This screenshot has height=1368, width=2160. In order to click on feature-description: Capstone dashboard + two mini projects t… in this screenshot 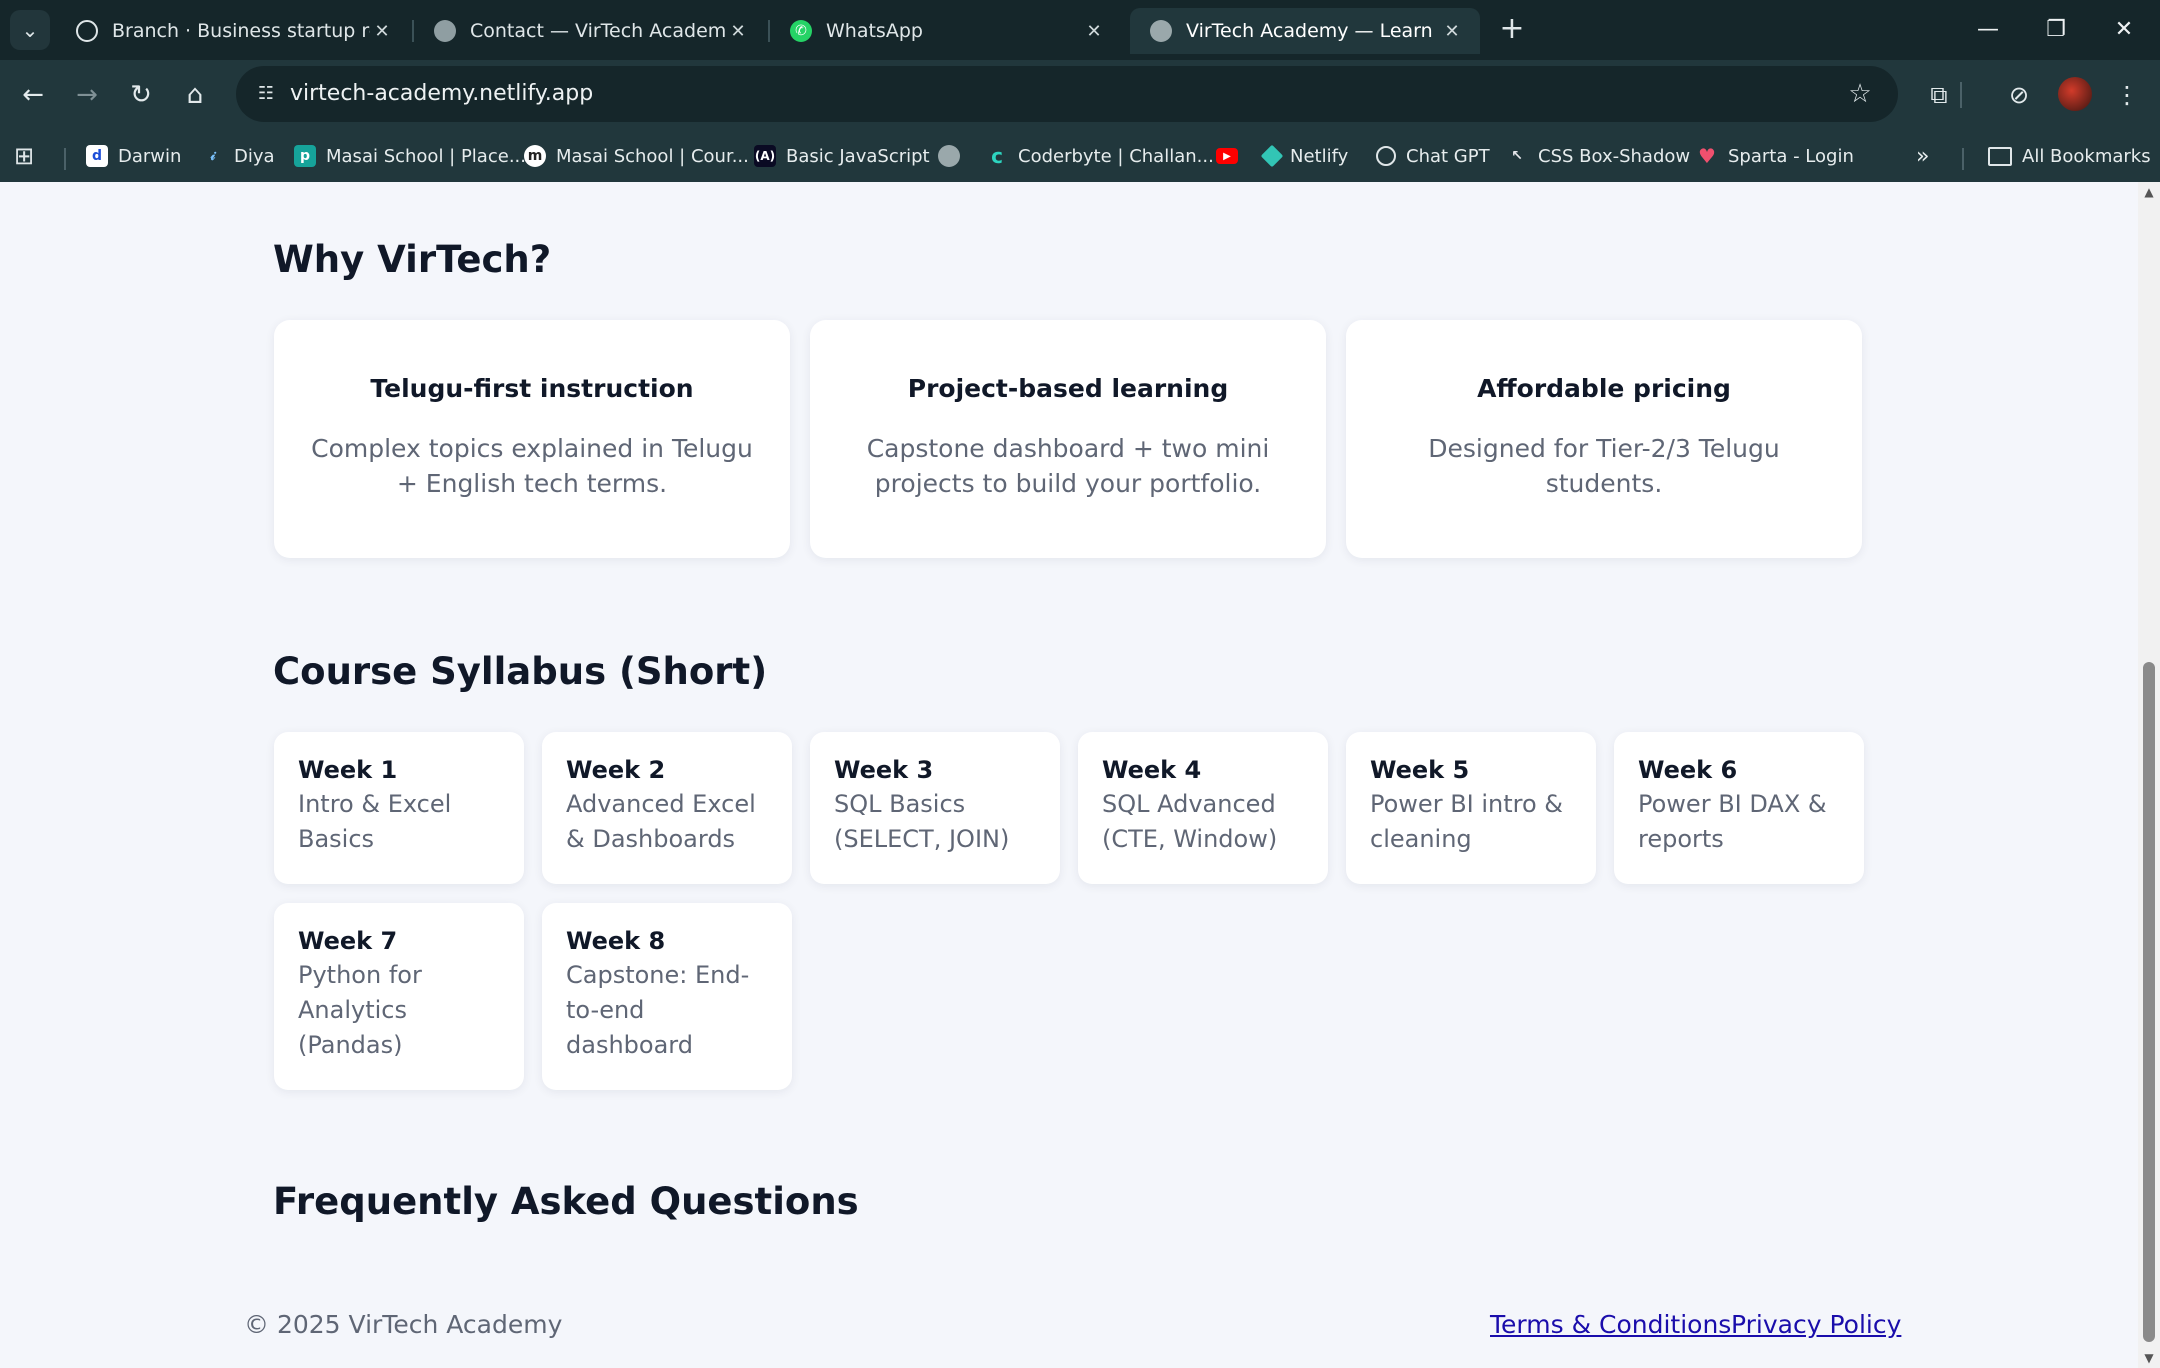, I will do `click(1068, 466)`.